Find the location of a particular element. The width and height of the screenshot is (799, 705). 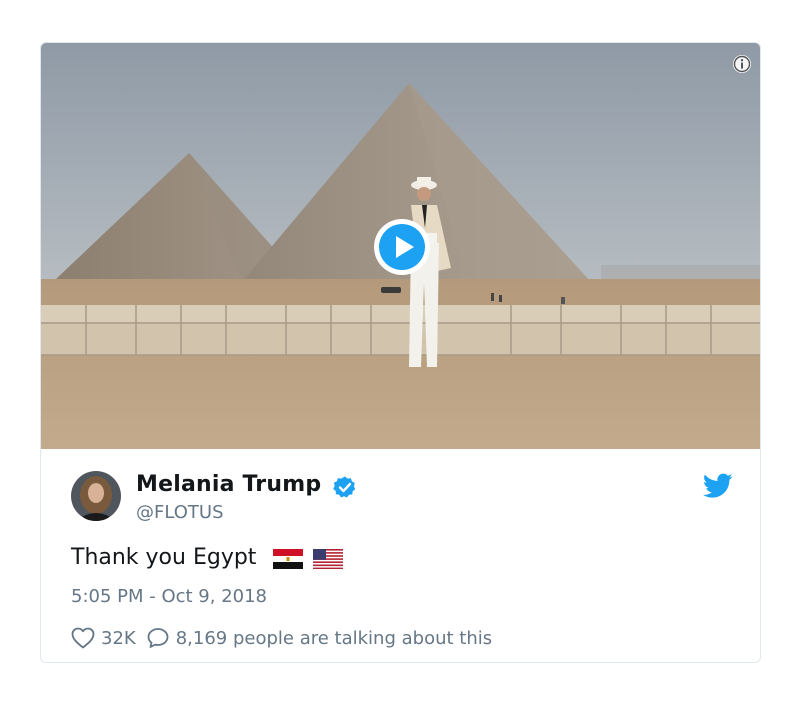

heart-icon is located at coordinates (83, 638).